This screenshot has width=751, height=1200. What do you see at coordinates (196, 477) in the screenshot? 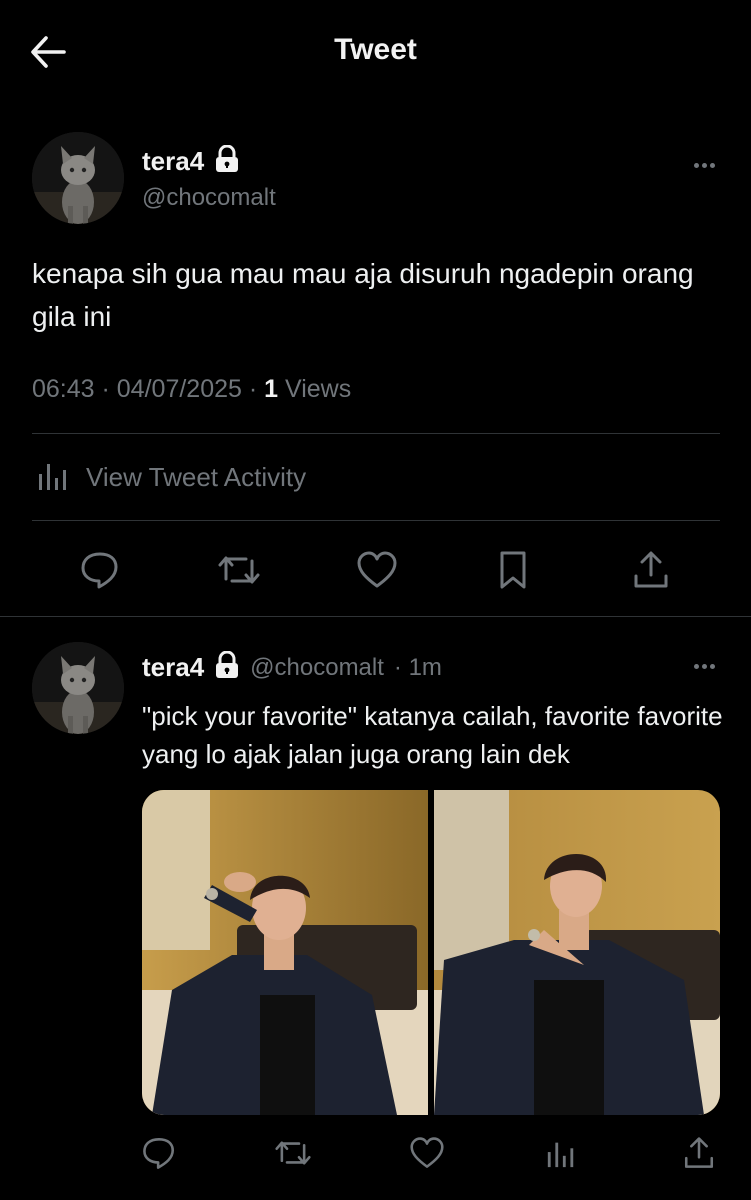
I see `activity-label: View Tweet Activity` at bounding box center [196, 477].